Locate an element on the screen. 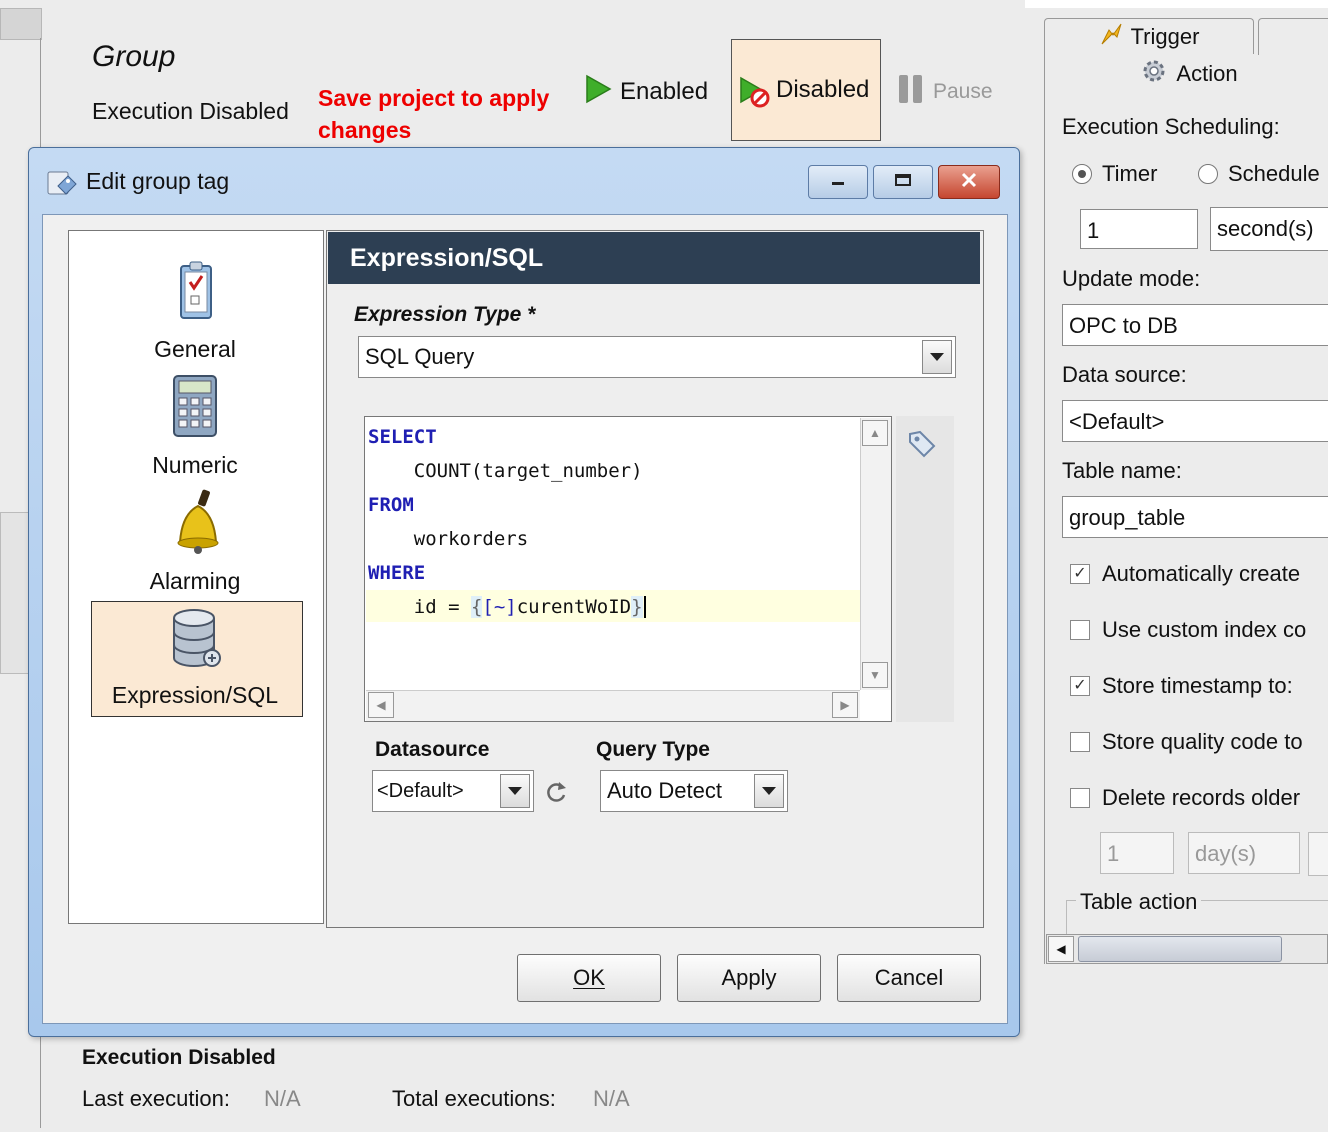 The image size is (1328, 1132). dialog-tag-icon is located at coordinates (62, 183).